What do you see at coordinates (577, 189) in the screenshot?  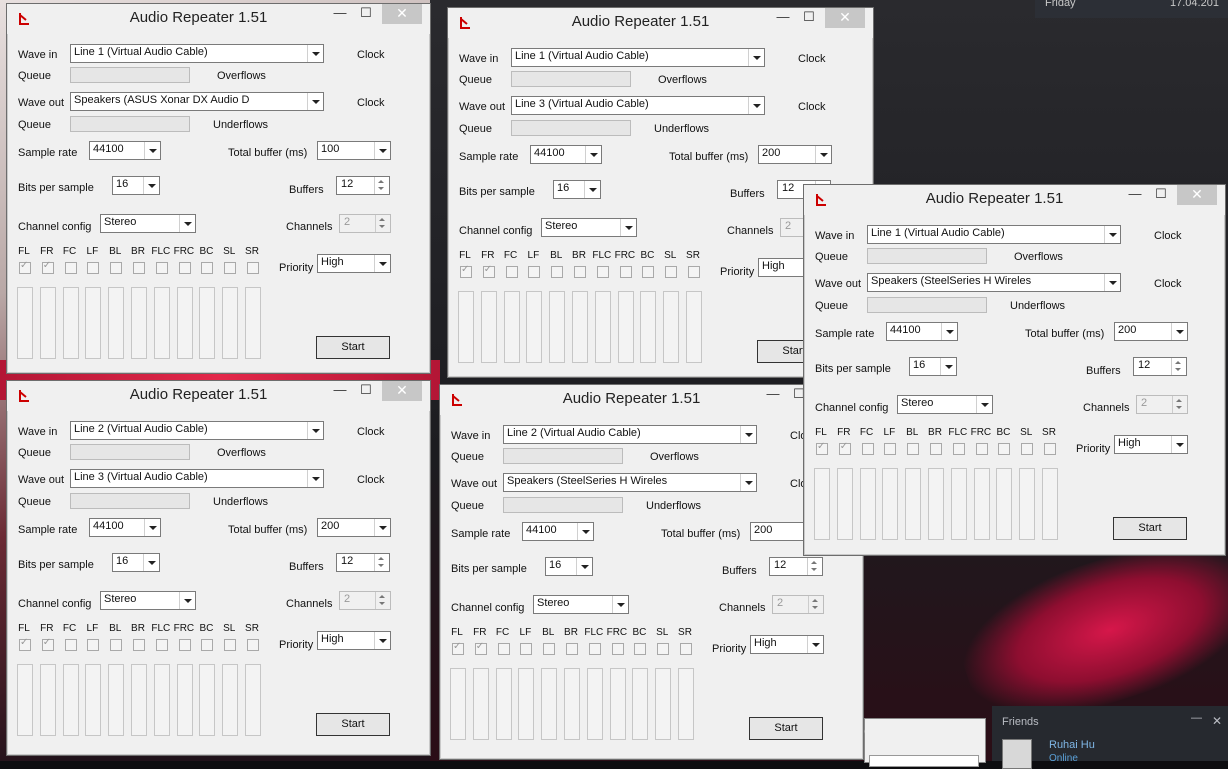 I see `bits-per-sample-select: 16` at bounding box center [577, 189].